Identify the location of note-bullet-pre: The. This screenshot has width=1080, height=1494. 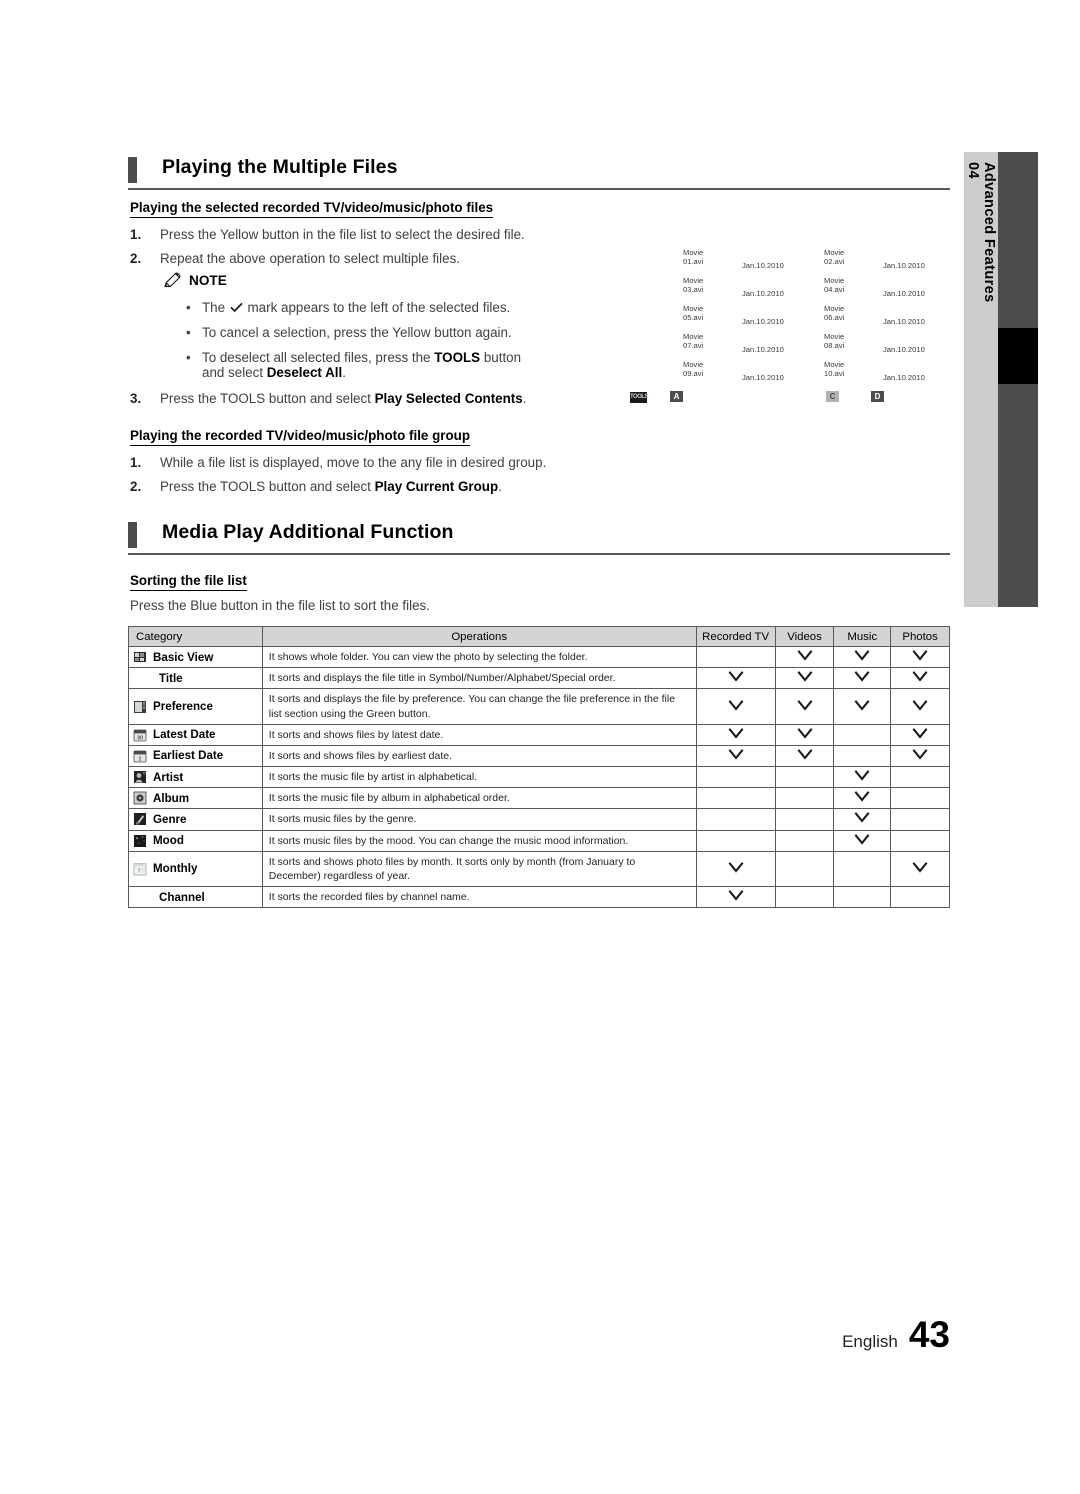
(215, 307).